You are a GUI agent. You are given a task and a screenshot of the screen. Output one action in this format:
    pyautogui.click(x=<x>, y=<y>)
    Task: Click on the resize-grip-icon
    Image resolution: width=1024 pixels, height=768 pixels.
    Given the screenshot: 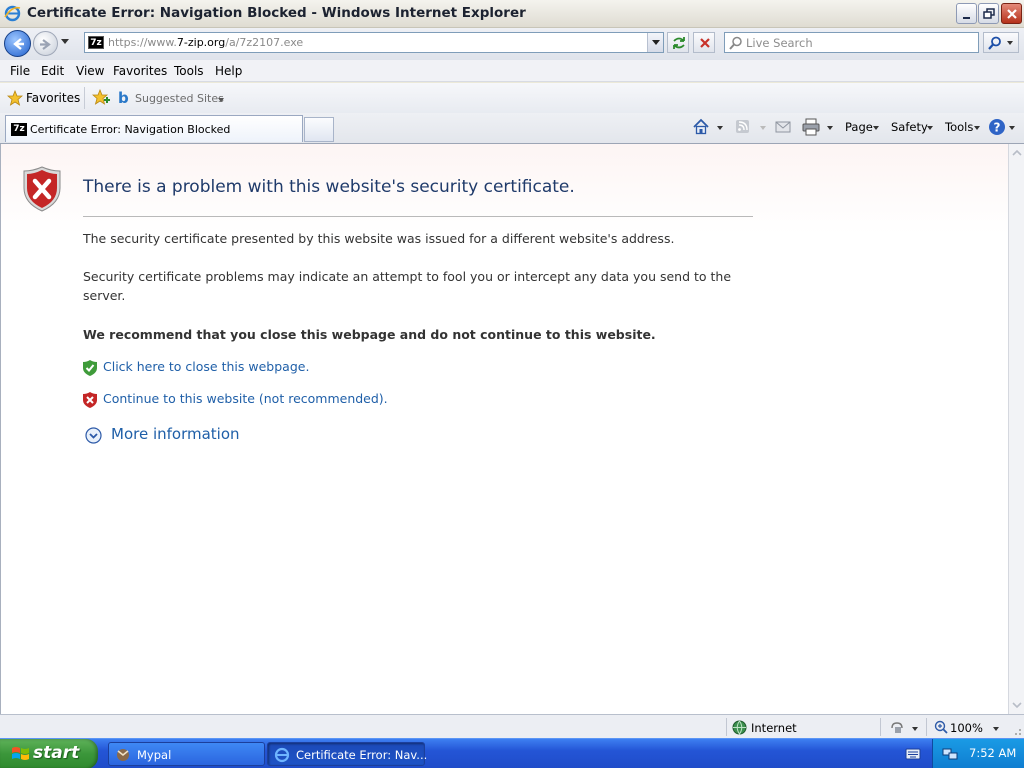 What is the action you would take?
    pyautogui.click(x=1017, y=731)
    